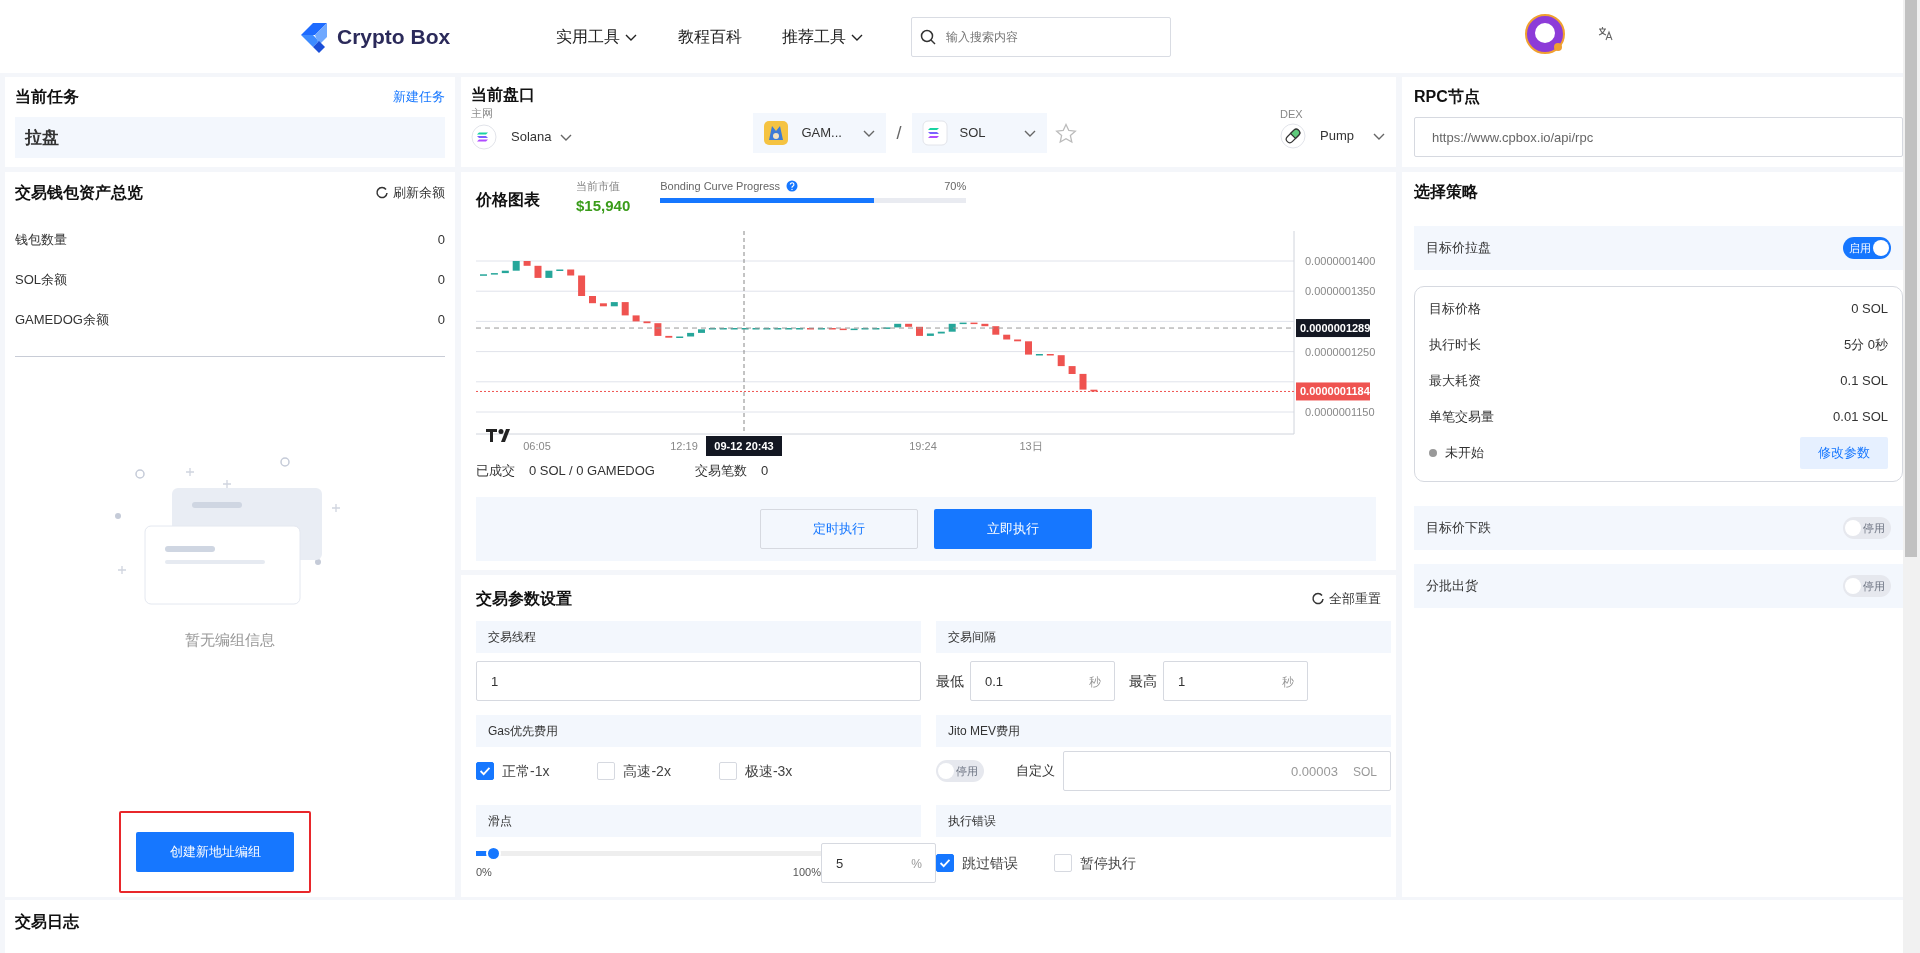 The image size is (1920, 953). I want to click on avatar, so click(1545, 33).